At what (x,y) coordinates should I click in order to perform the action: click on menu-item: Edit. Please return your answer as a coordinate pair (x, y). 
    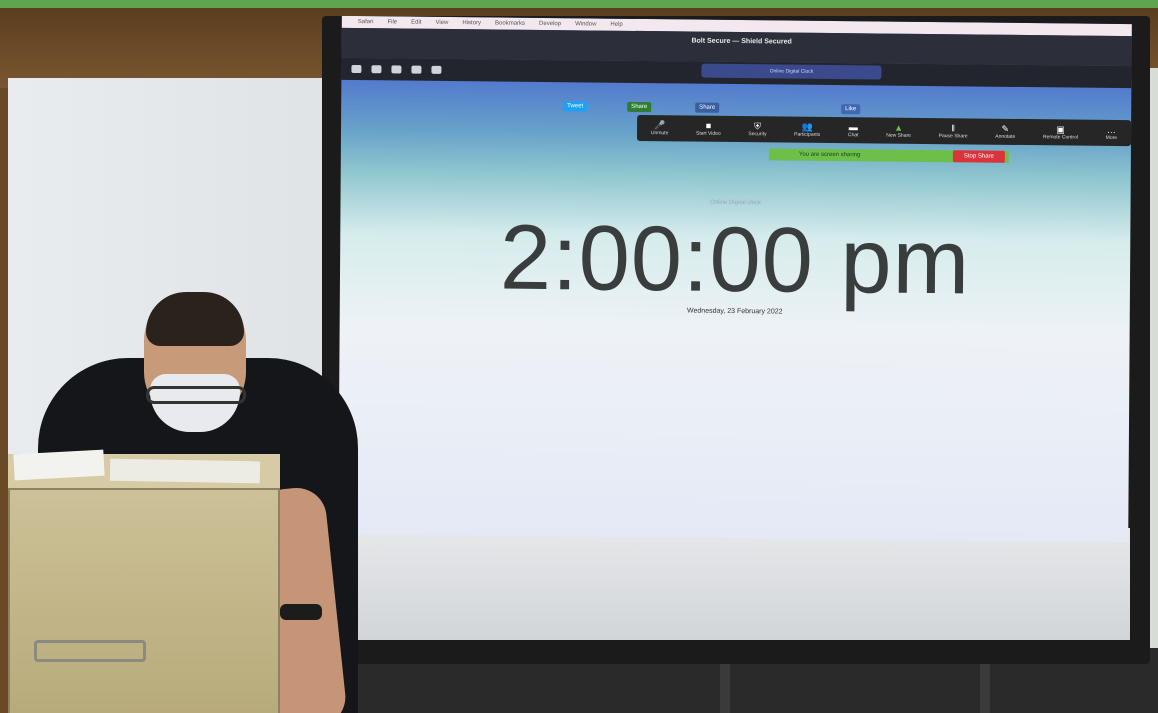
    Looking at the image, I should click on (416, 22).